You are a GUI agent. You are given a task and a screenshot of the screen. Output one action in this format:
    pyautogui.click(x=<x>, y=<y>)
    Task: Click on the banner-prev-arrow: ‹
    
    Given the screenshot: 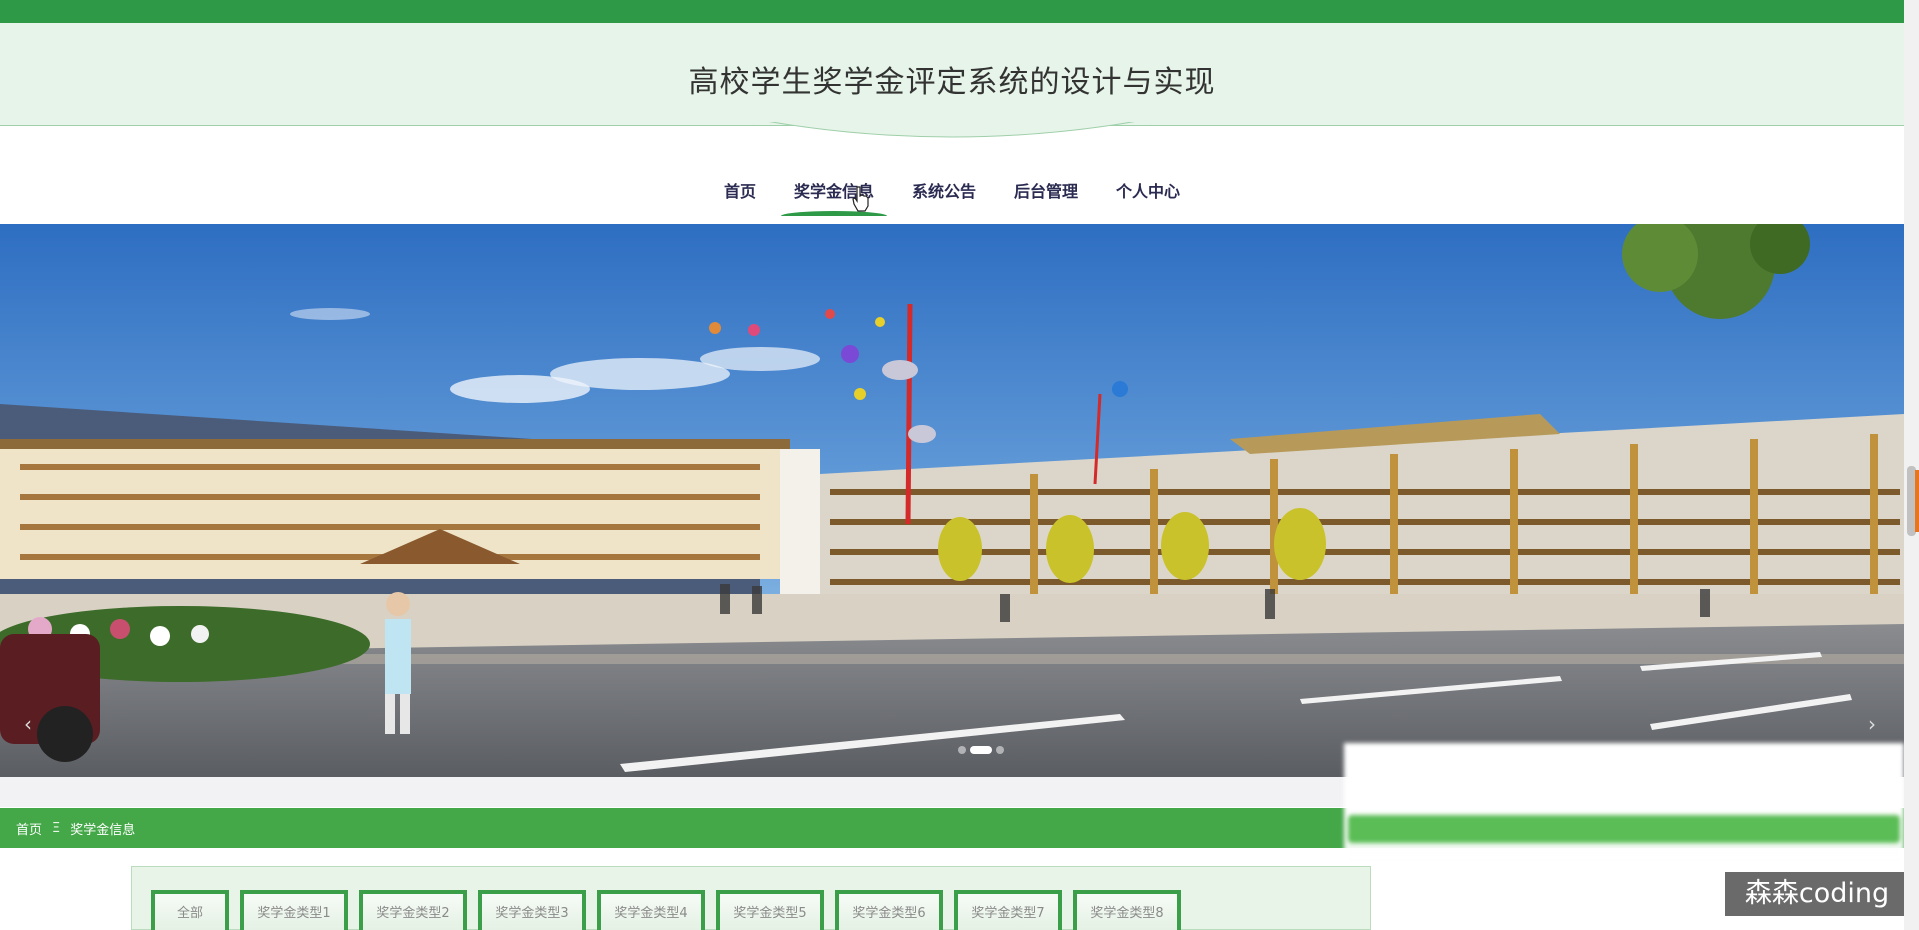 What is the action you would take?
    pyautogui.click(x=28, y=724)
    